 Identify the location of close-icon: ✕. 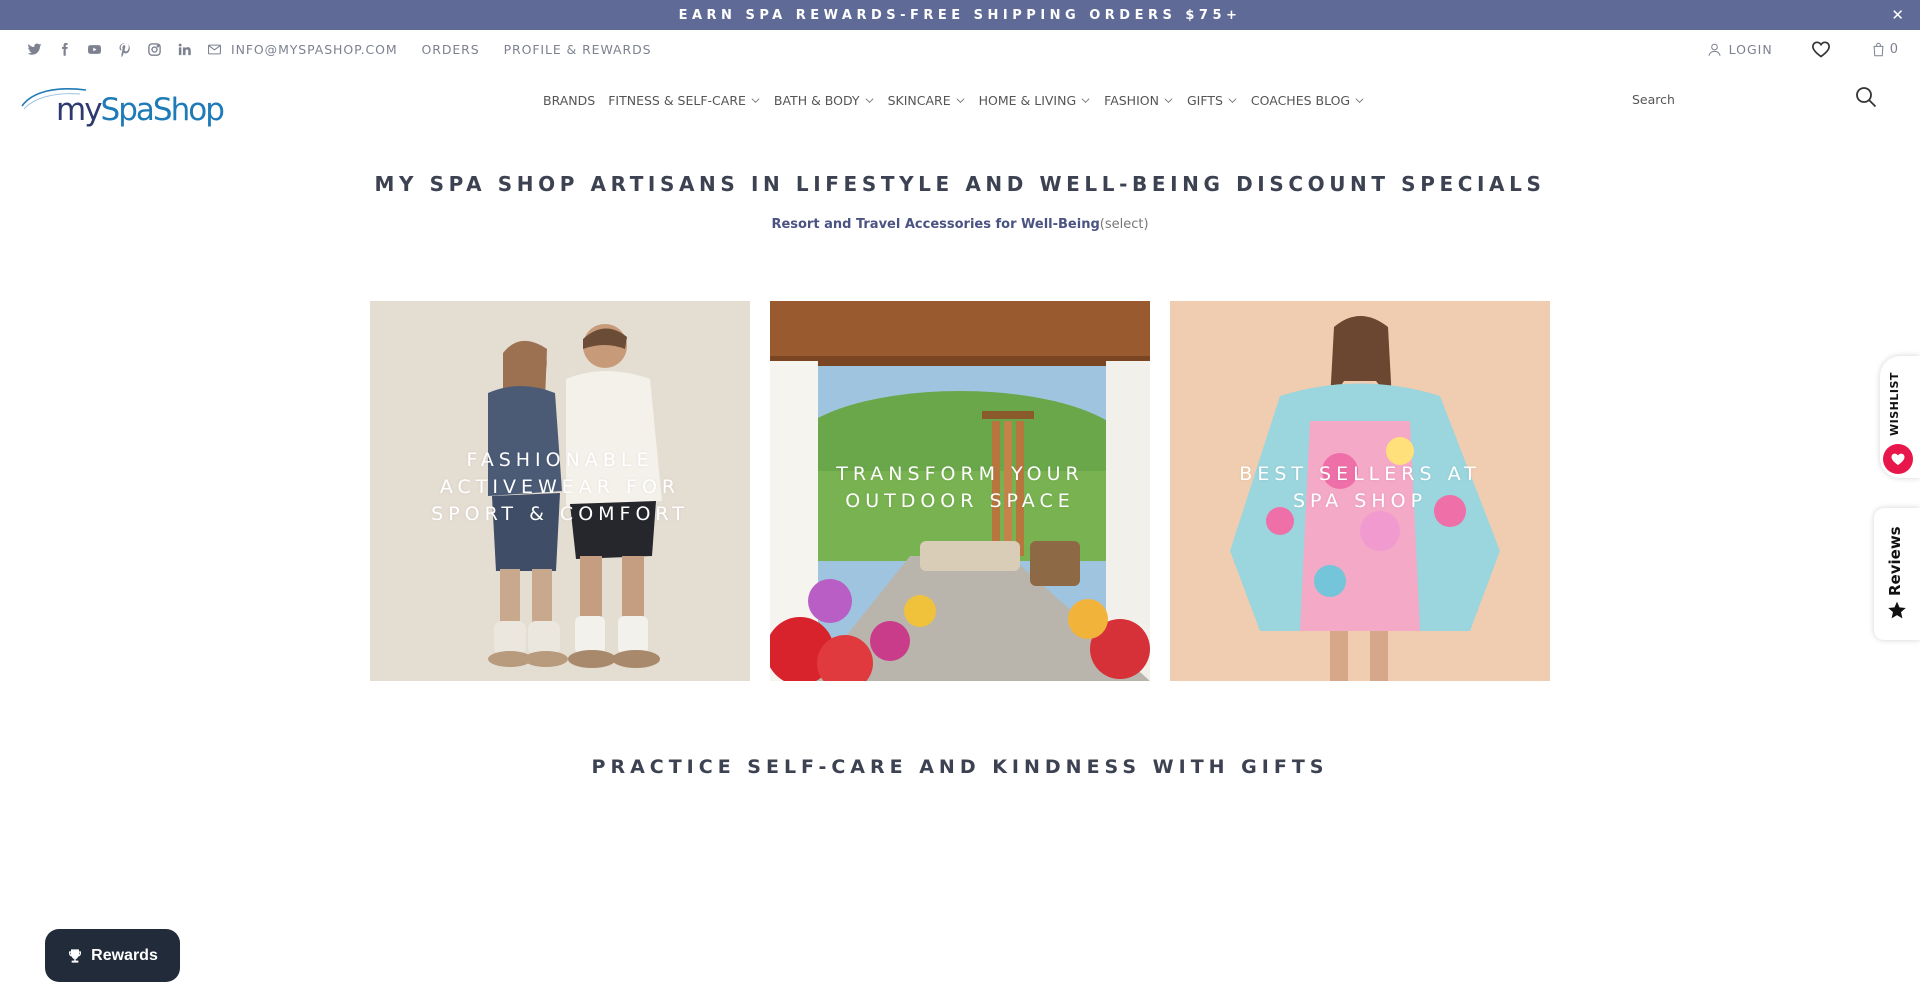
(1897, 15).